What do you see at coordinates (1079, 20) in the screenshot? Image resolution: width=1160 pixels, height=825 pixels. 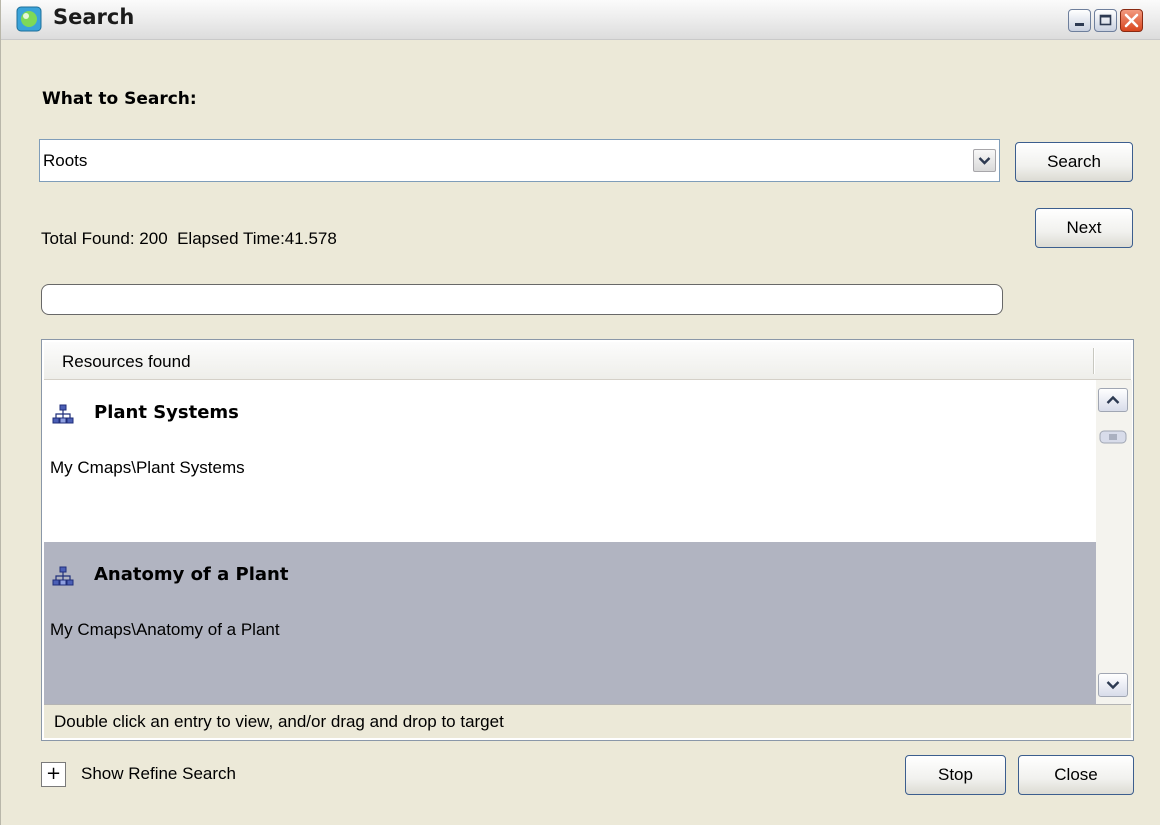 I see `minimize-button` at bounding box center [1079, 20].